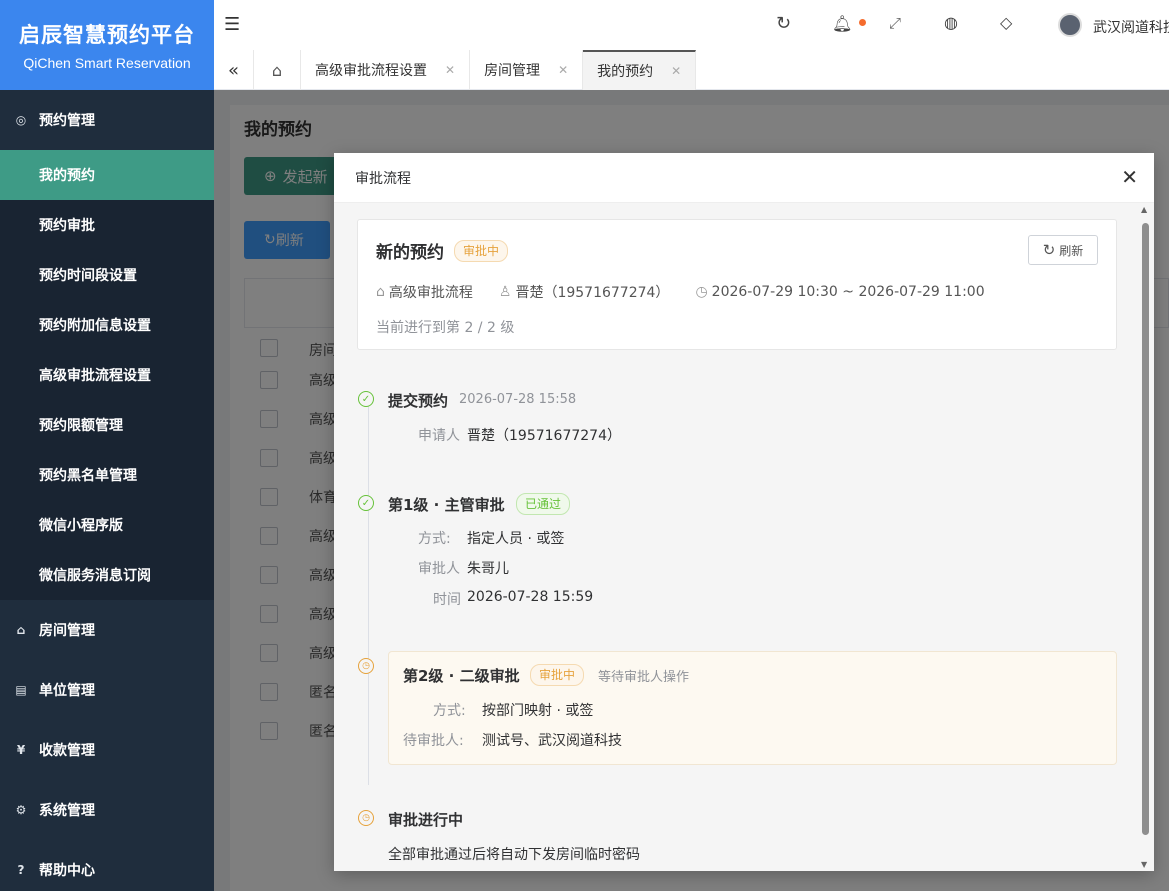 Image resolution: width=1169 pixels, height=891 pixels. What do you see at coordinates (107, 325) in the screenshot?
I see `sidebar-item-extra-info: 预约附加信息设置` at bounding box center [107, 325].